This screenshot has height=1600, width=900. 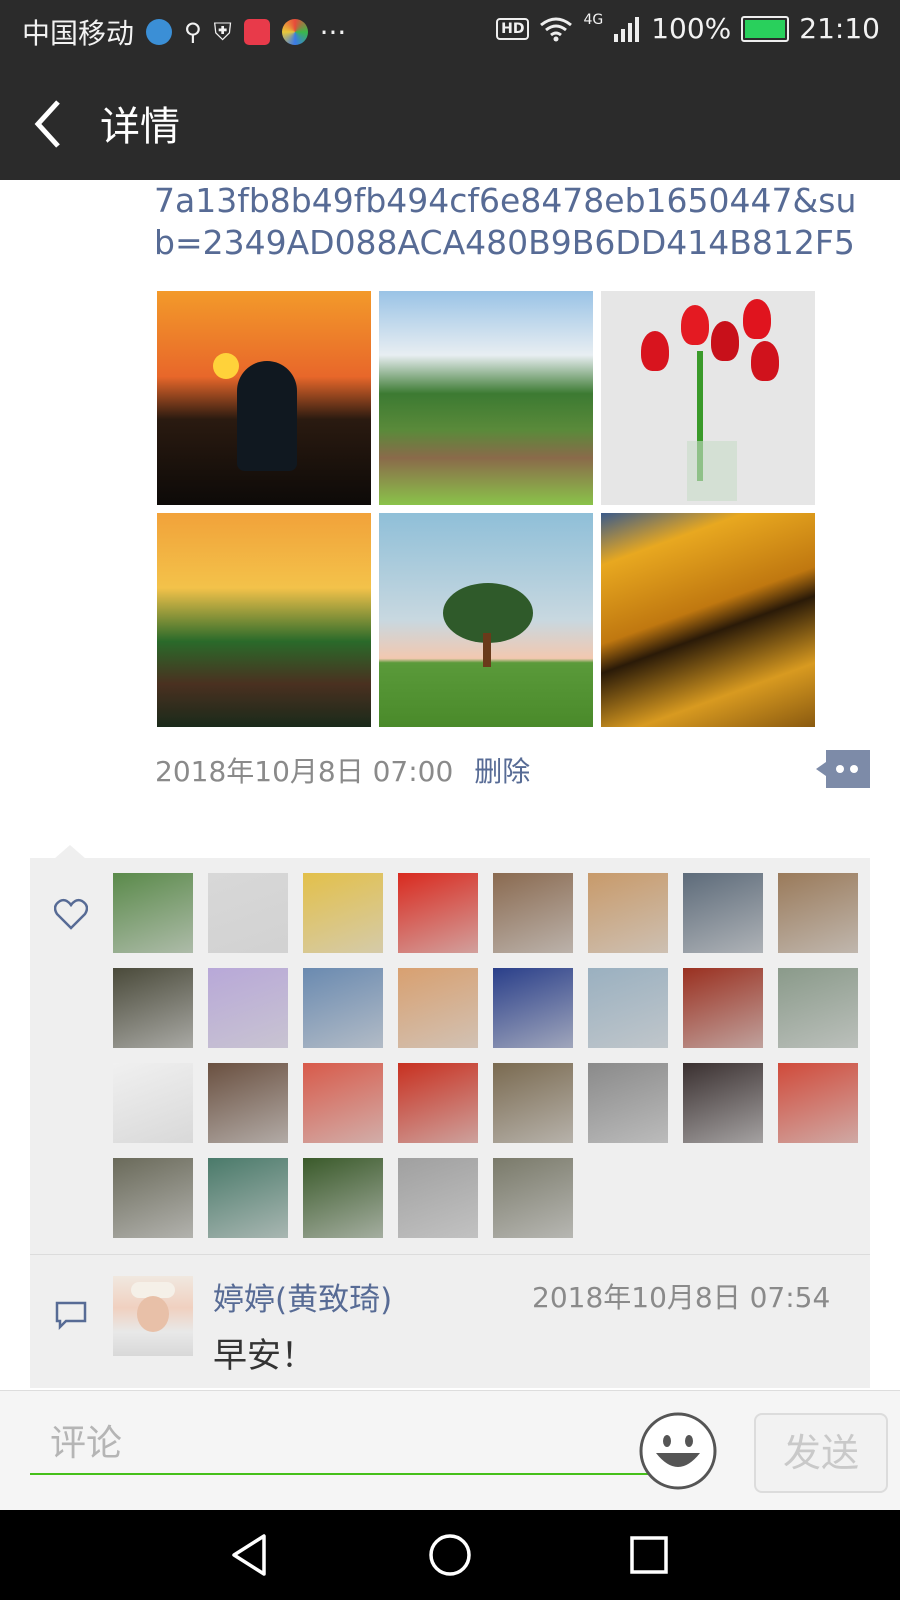 I want to click on divider, so click(x=450, y=1254).